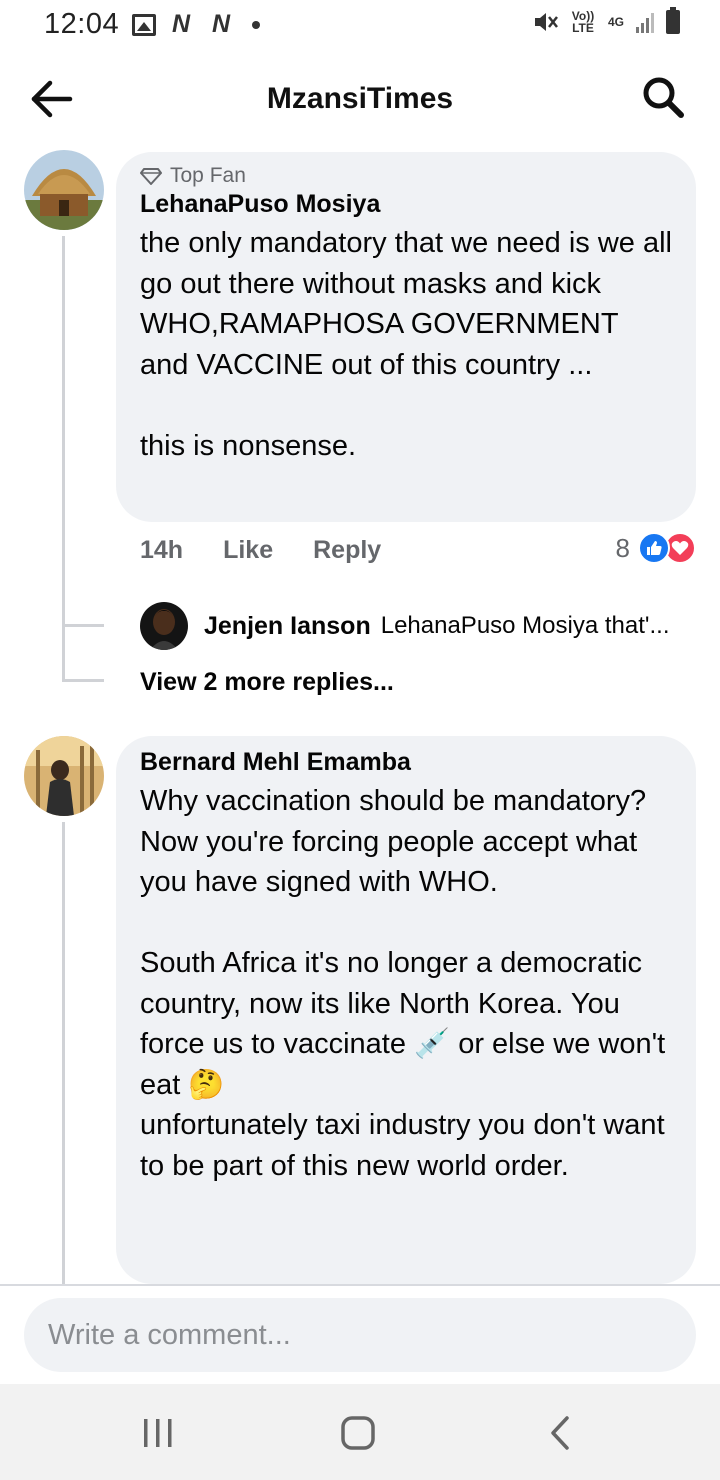 The image size is (720, 1480). What do you see at coordinates (673, 20) in the screenshot?
I see `battery-icon` at bounding box center [673, 20].